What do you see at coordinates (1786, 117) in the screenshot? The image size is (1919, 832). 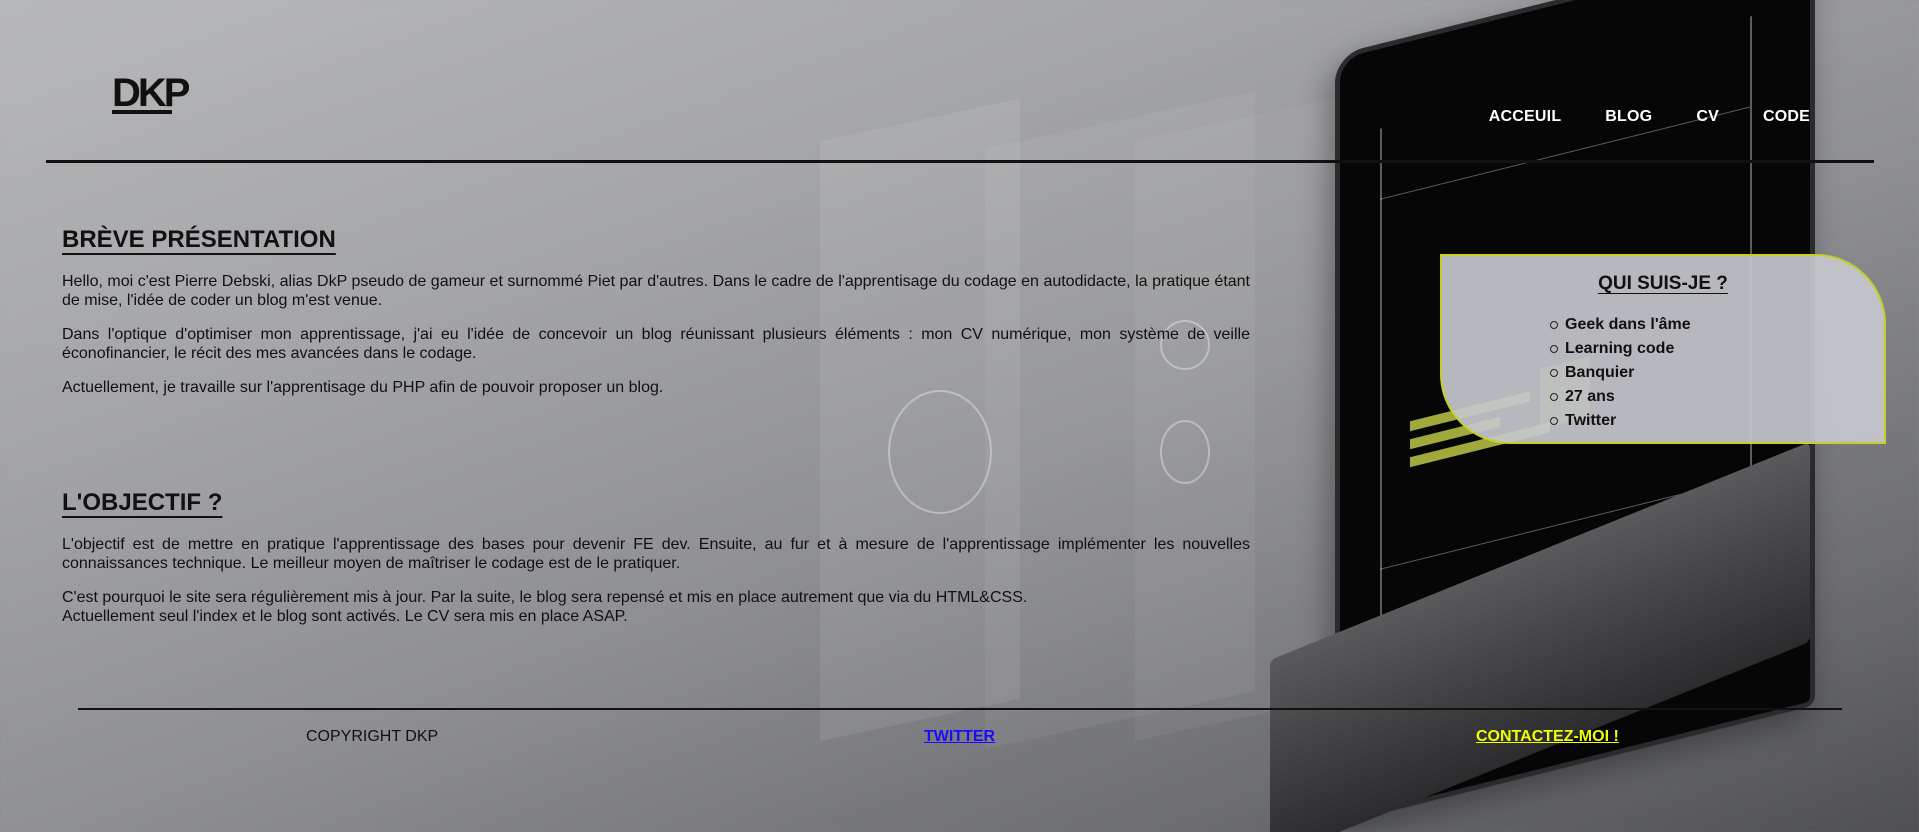 I see `nav-code-link: CODE` at bounding box center [1786, 117].